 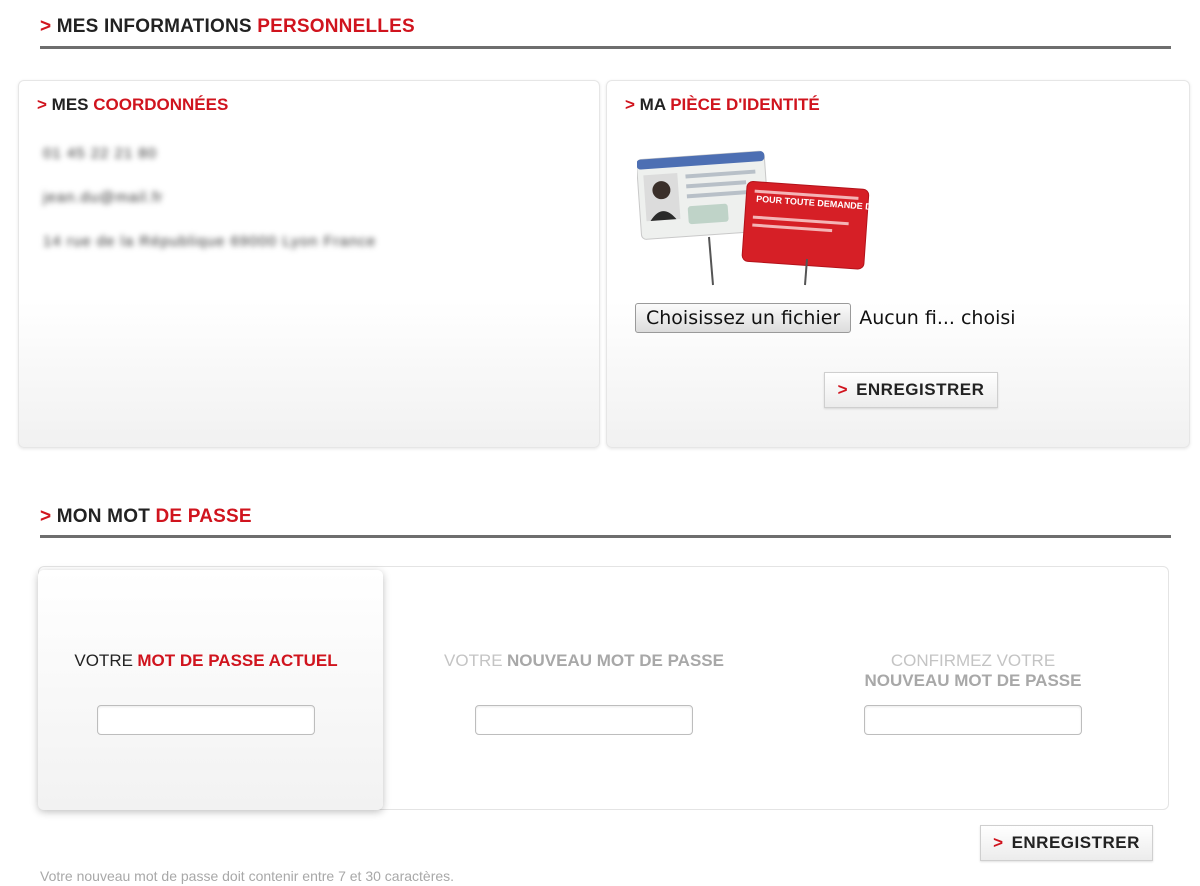 I want to click on password-save-button: > ENREGISTRER, so click(x=1066, y=843).